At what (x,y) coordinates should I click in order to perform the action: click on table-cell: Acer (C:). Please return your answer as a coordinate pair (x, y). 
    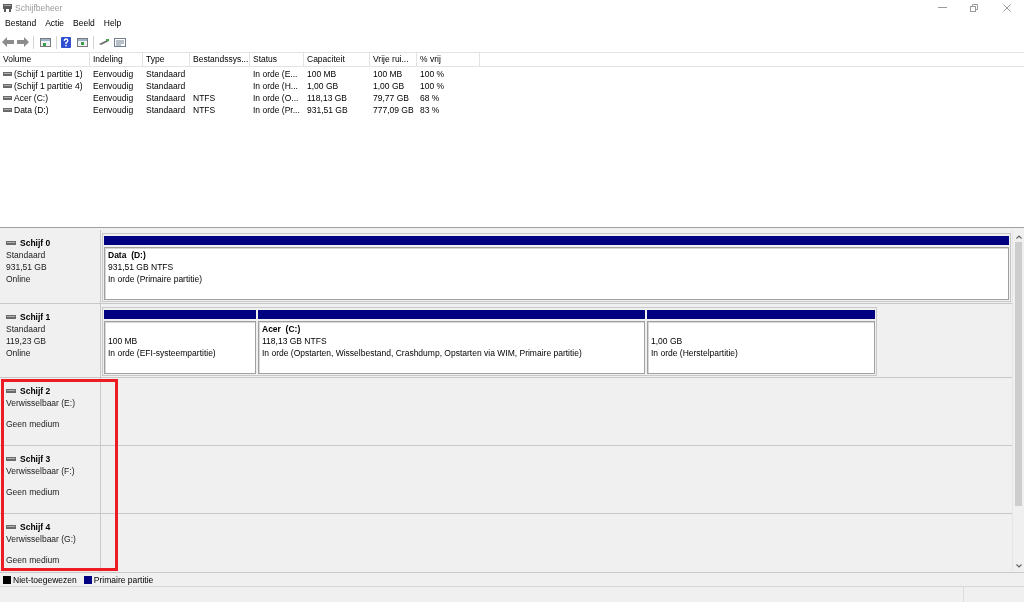
    Looking at the image, I should click on (31, 98).